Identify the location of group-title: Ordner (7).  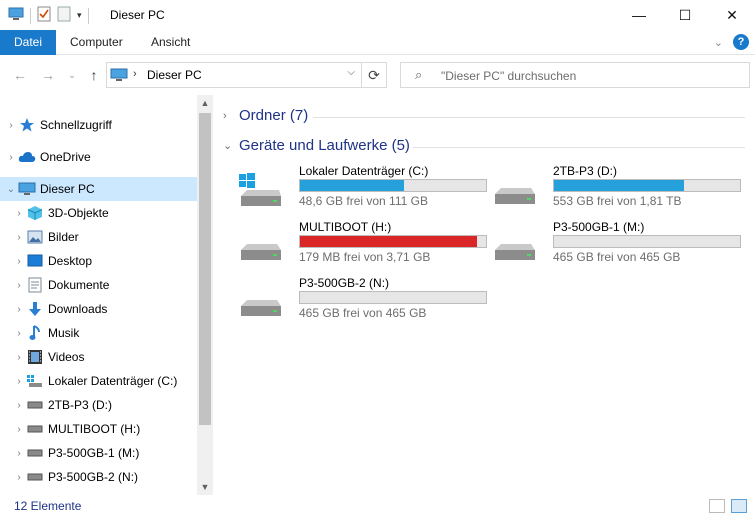
(274, 115).